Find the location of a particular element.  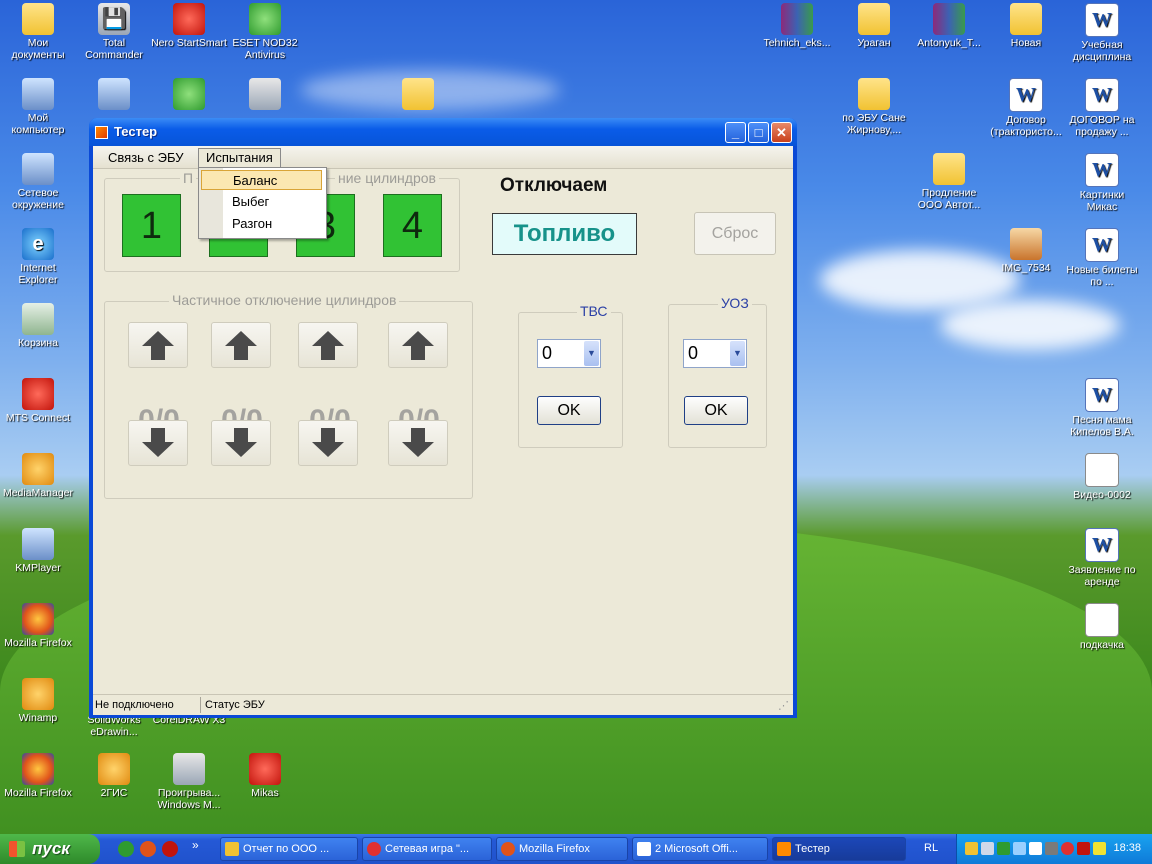

cylinder-1-down-button is located at coordinates (158, 443).